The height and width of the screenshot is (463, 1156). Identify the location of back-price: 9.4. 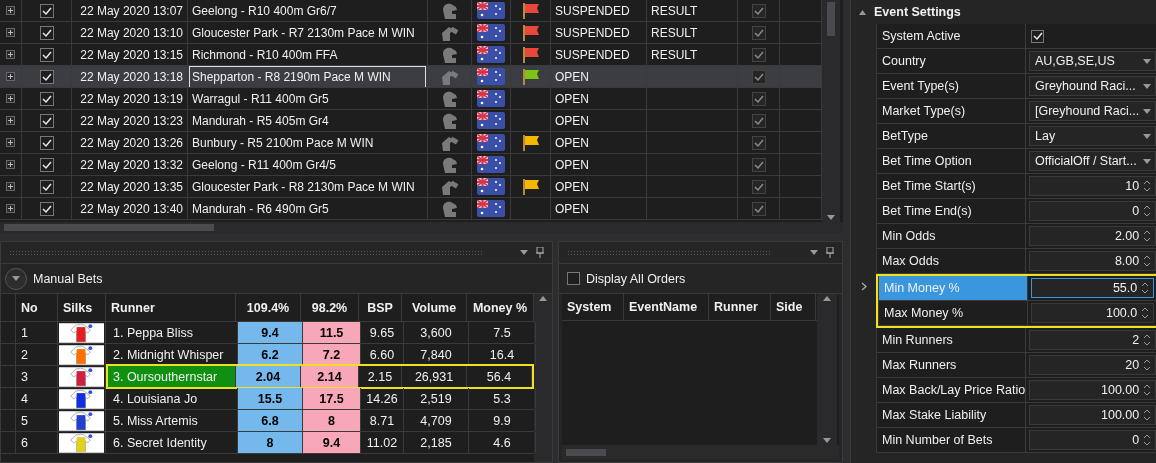
(270, 332).